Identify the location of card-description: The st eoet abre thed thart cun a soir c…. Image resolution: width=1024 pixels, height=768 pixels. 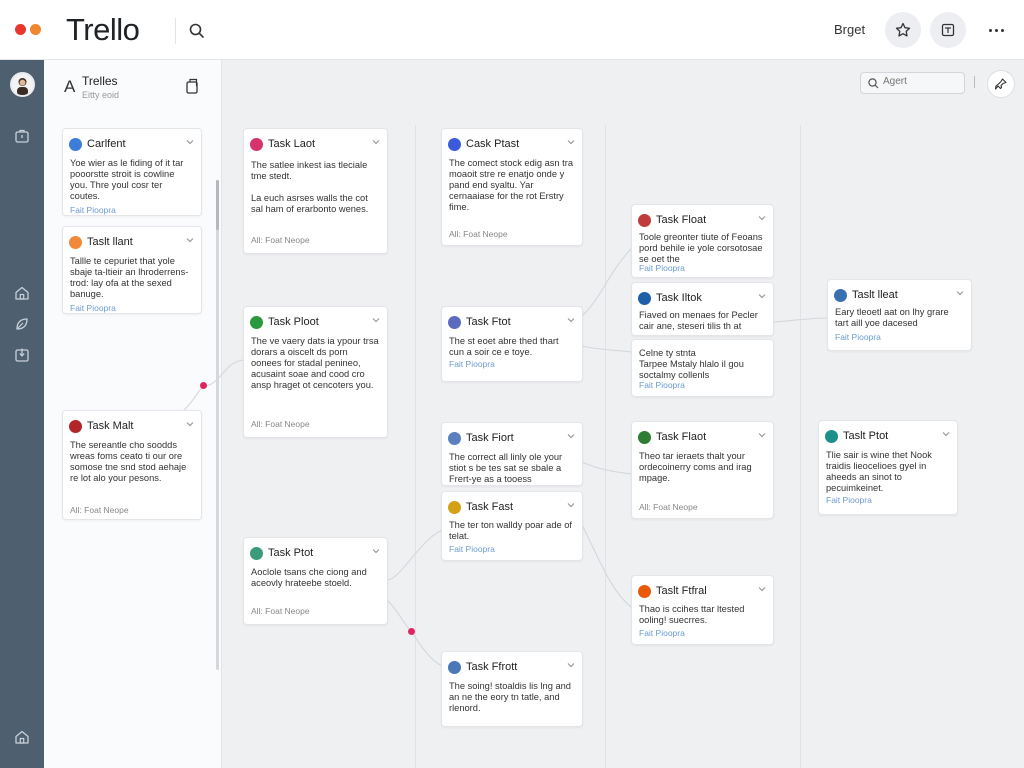
(504, 346).